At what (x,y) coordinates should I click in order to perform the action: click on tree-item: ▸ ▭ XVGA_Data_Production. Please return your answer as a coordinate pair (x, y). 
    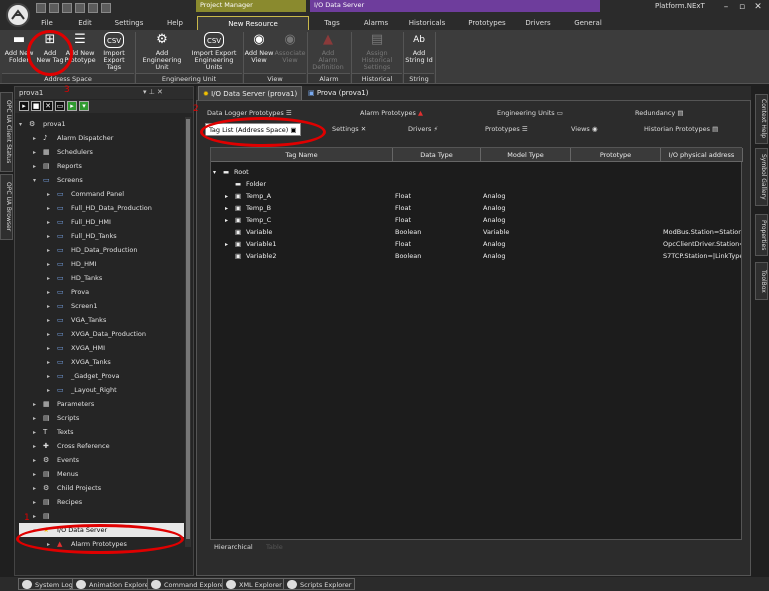
    Looking at the image, I should click on (101, 334).